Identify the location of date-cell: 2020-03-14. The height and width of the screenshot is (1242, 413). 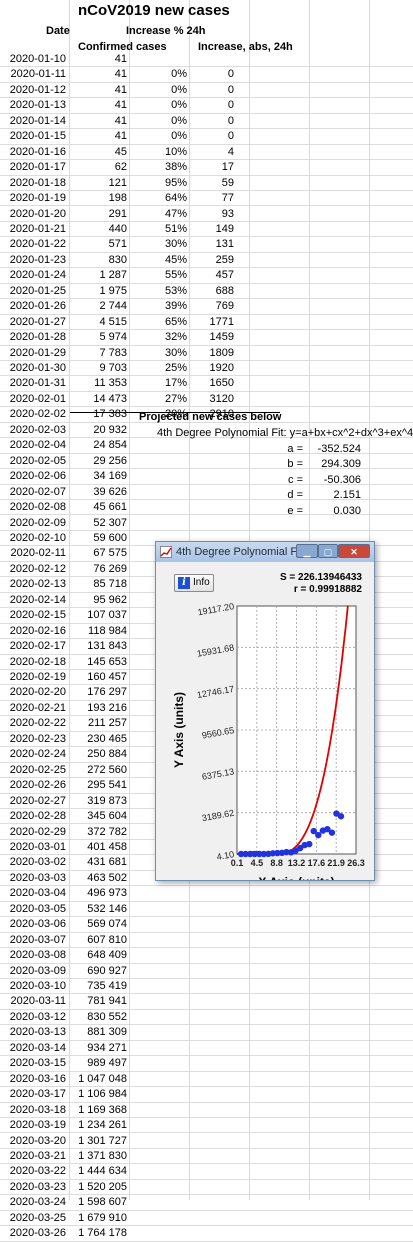
(33, 1048).